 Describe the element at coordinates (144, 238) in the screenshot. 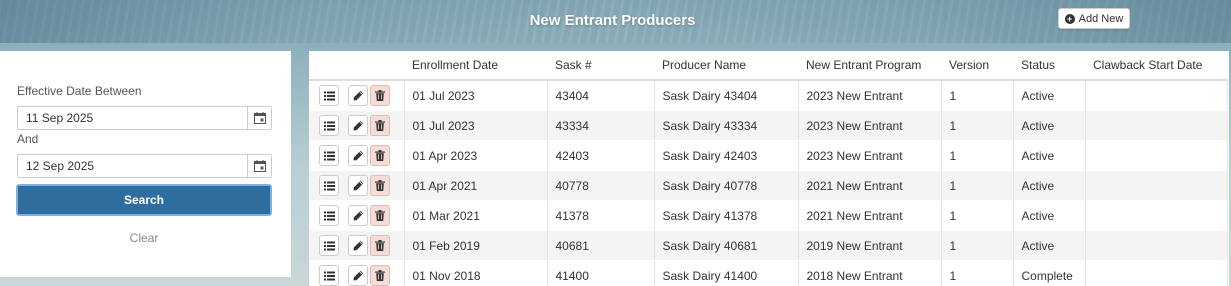

I see `clear-link: Clear` at that location.